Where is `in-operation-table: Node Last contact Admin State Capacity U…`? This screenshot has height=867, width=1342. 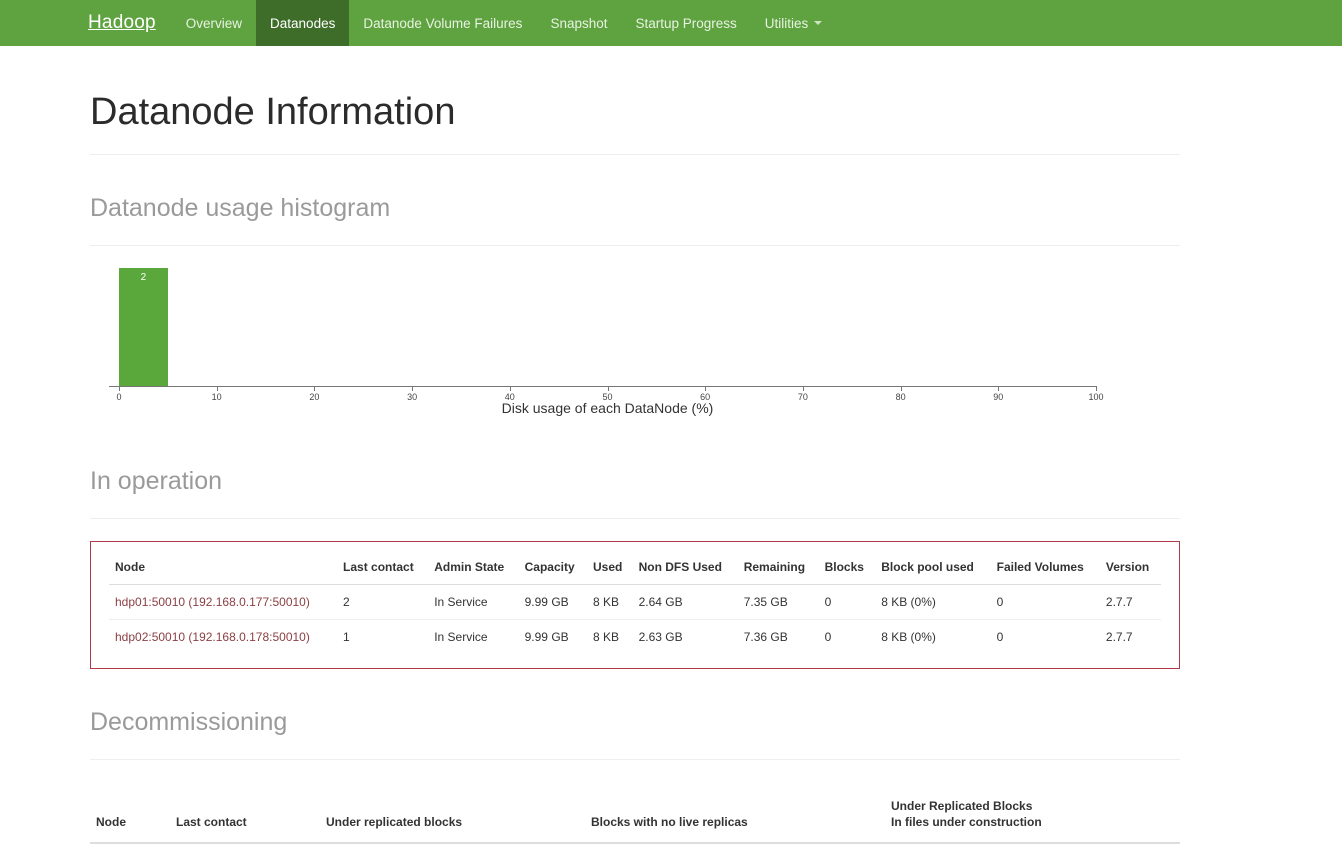 in-operation-table: Node Last contact Admin State Capacity U… is located at coordinates (635, 602).